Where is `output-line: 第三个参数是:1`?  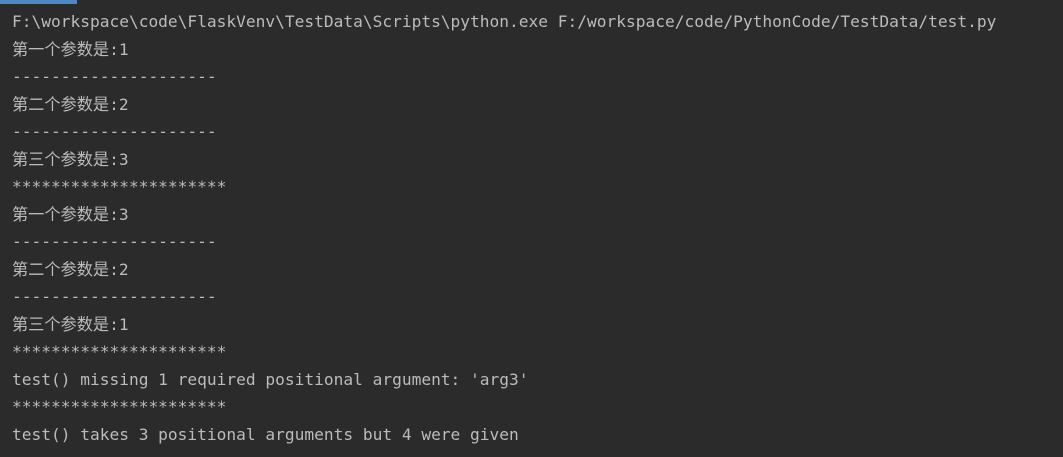 output-line: 第三个参数是:1 is located at coordinates (70, 324).